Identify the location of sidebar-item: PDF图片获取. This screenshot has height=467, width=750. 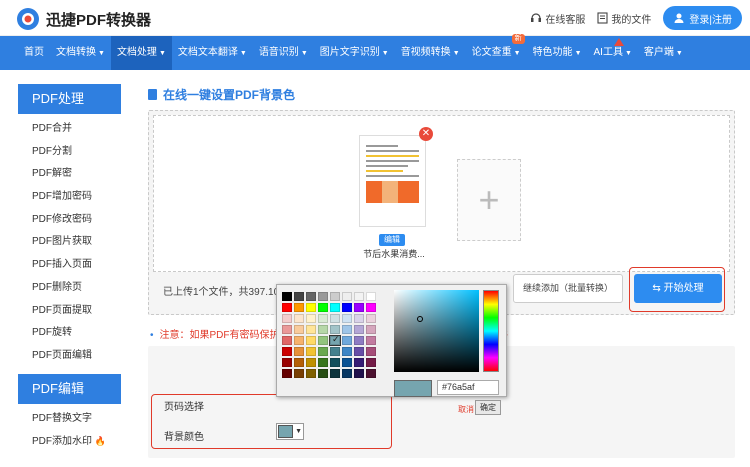
(69, 242).